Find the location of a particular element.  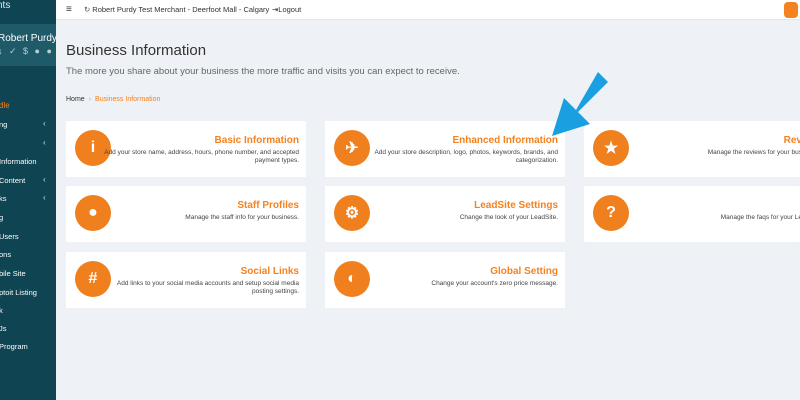

card-faqs: ? Manage the faqs for your Le is located at coordinates (692, 214).